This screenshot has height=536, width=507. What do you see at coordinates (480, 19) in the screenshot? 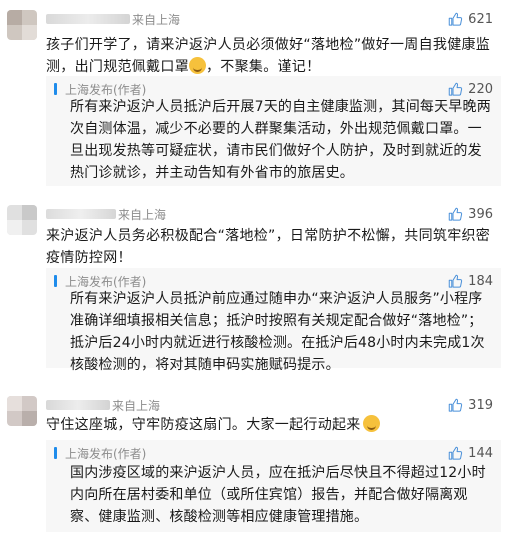
I see `like-count: 621` at bounding box center [480, 19].